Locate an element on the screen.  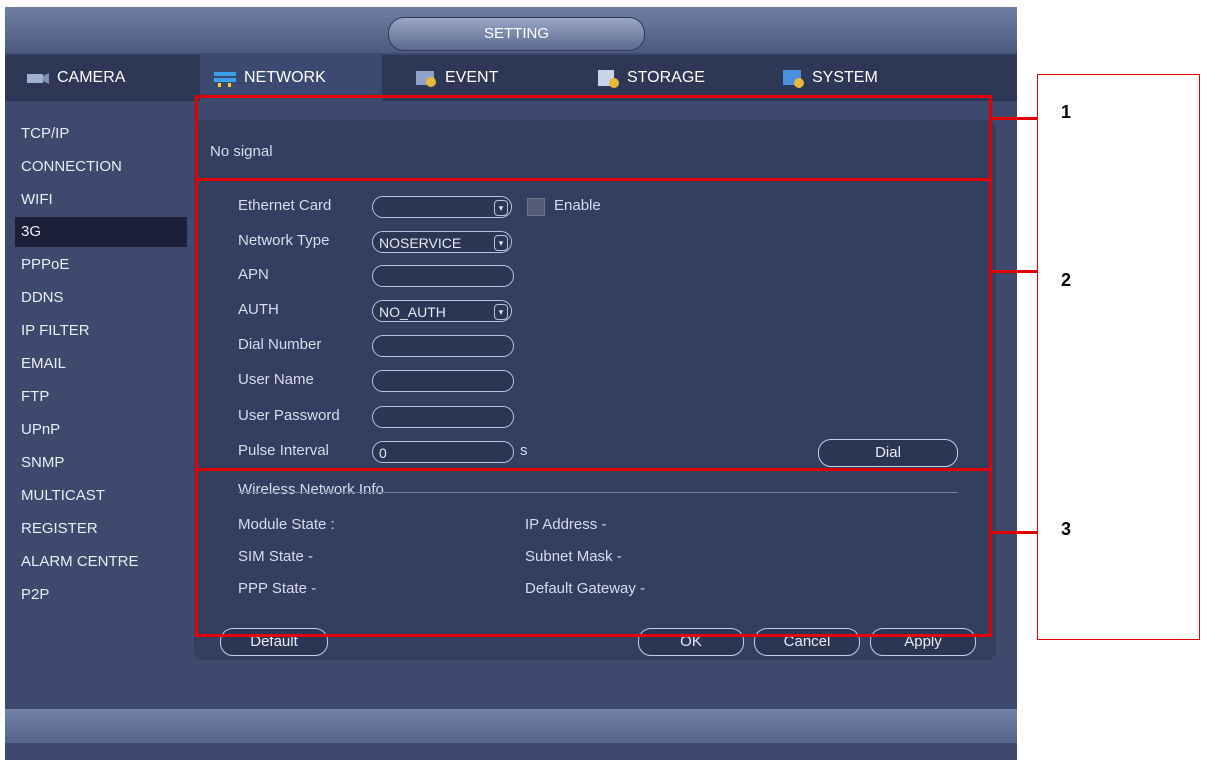
storage-icon is located at coordinates (608, 79).